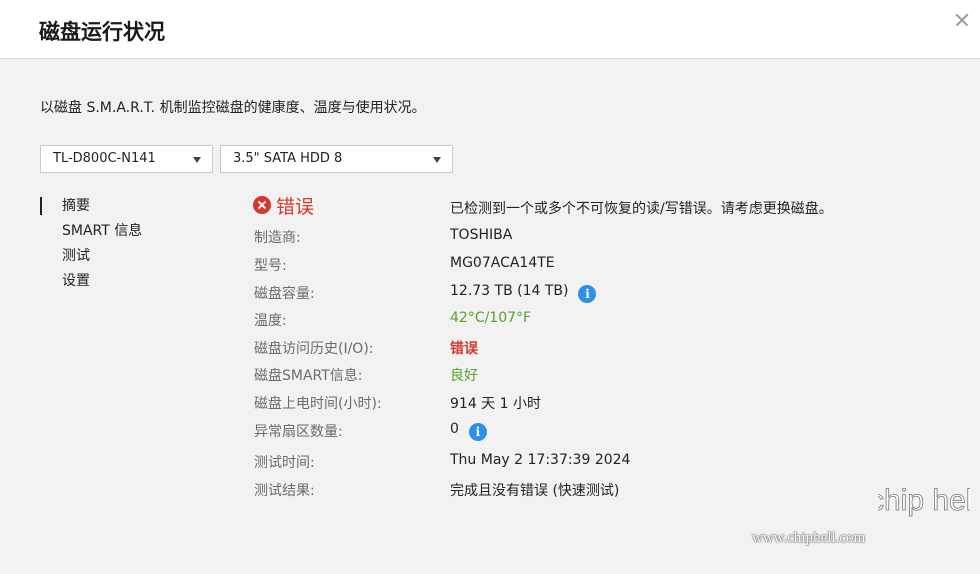  What do you see at coordinates (102, 32) in the screenshot?
I see `dialog-title: 磁盘运行状况` at bounding box center [102, 32].